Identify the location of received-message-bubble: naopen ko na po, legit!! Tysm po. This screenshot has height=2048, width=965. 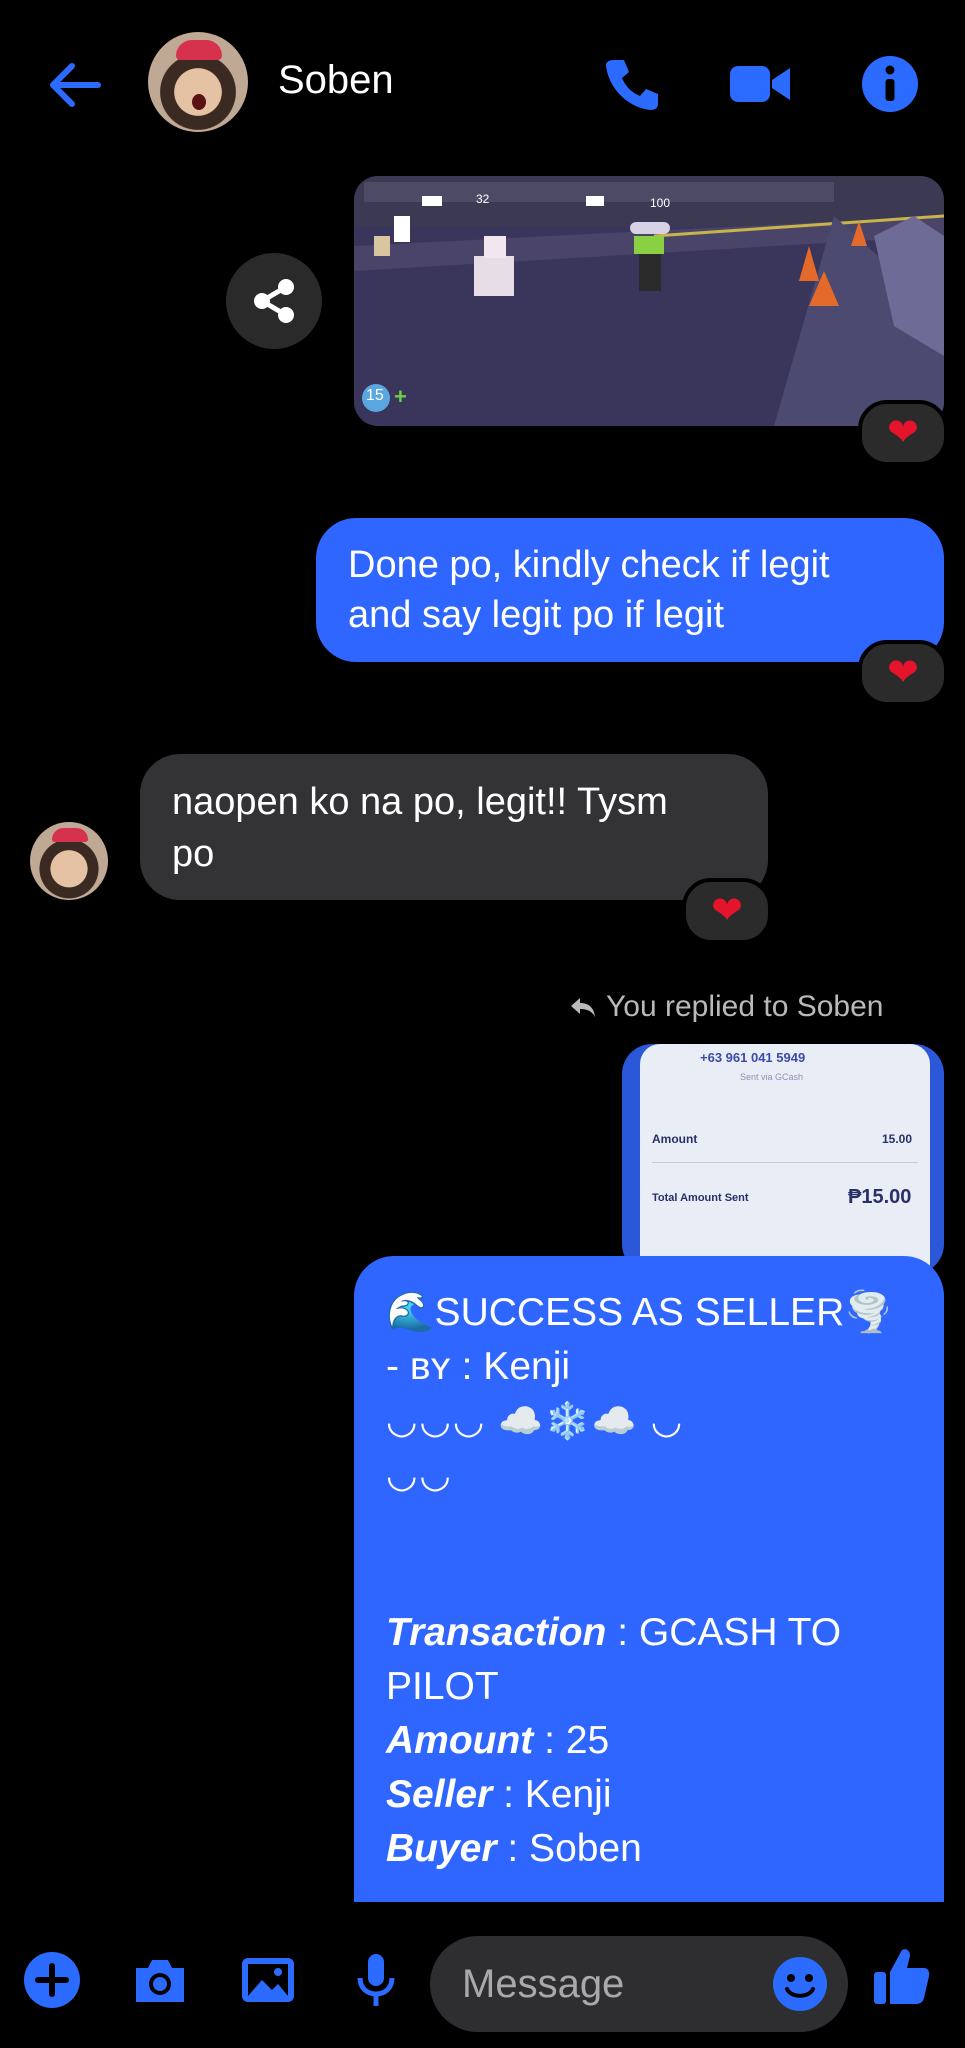
(454, 827).